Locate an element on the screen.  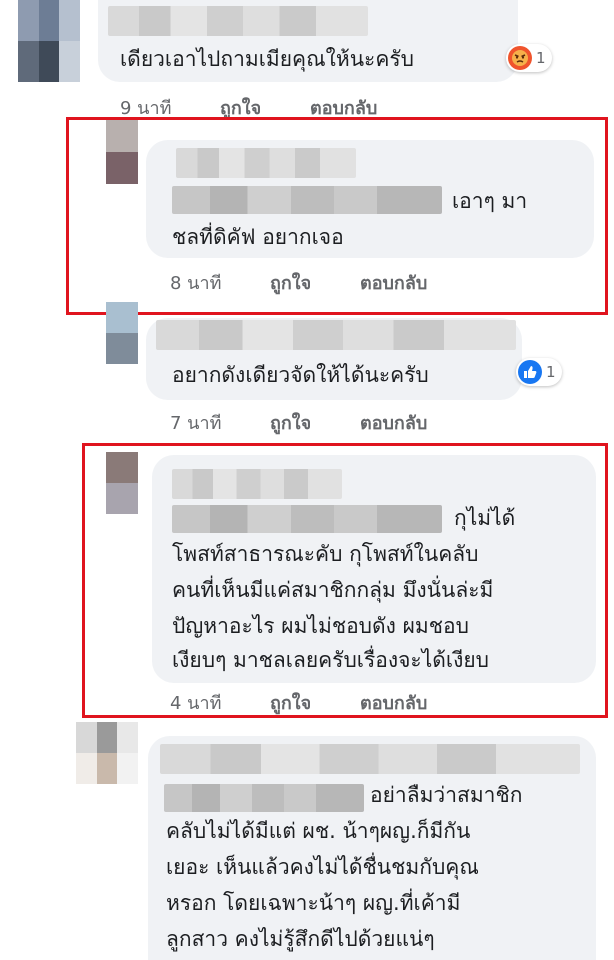
comment-text: ปัญหาอะไร ผมไม่ชอบดัง ผมชอบ is located at coordinates (320, 626).